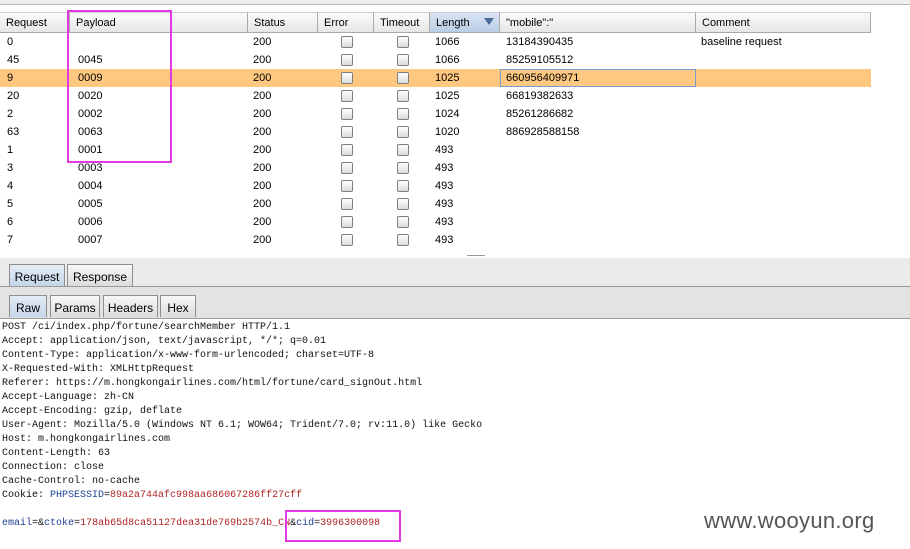 This screenshot has height=549, width=910. I want to click on cell-mobile: 886928588158, so click(543, 132).